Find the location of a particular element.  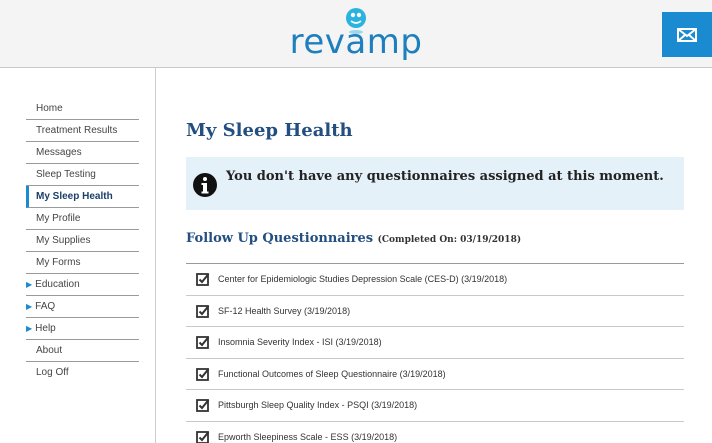

page-title: My Sleep Health is located at coordinates (269, 130).